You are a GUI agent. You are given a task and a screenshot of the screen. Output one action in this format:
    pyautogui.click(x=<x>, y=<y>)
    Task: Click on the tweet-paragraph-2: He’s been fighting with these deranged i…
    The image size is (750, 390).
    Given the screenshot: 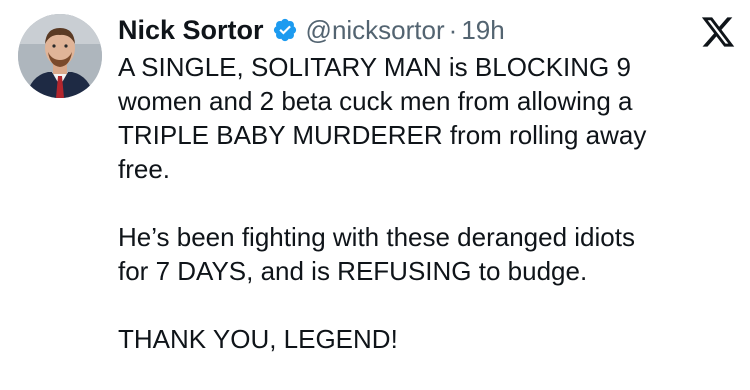 What is the action you would take?
    pyautogui.click(x=376, y=254)
    